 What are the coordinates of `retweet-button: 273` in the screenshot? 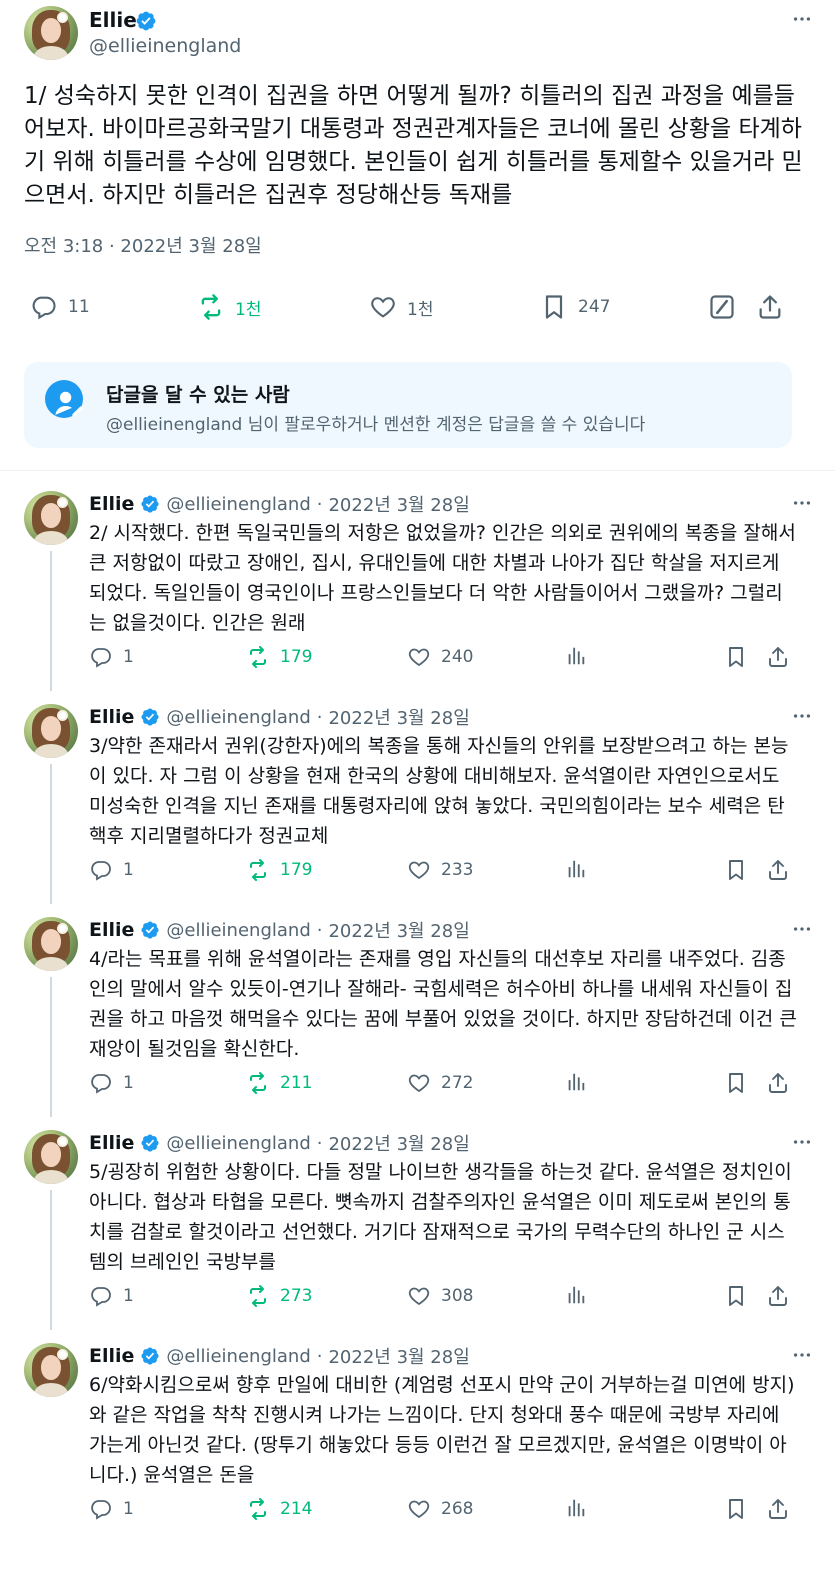 It's located at (279, 1296).